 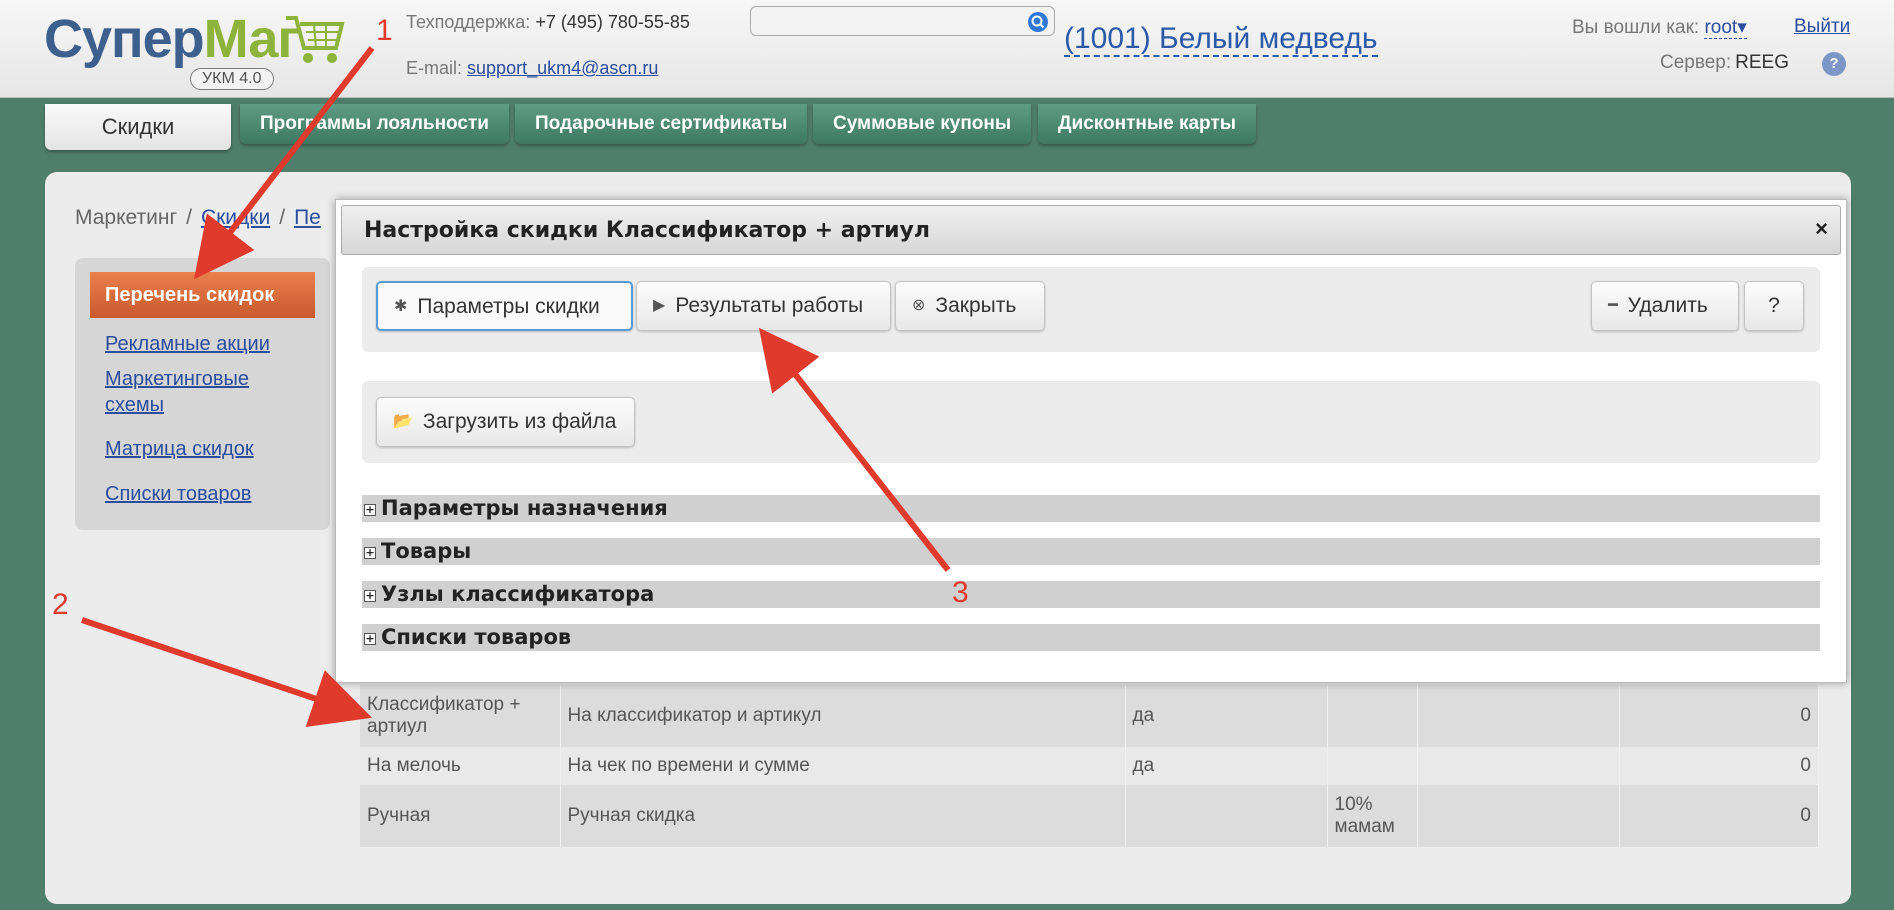 I want to click on section-label: Узлы классификатора, so click(x=518, y=594).